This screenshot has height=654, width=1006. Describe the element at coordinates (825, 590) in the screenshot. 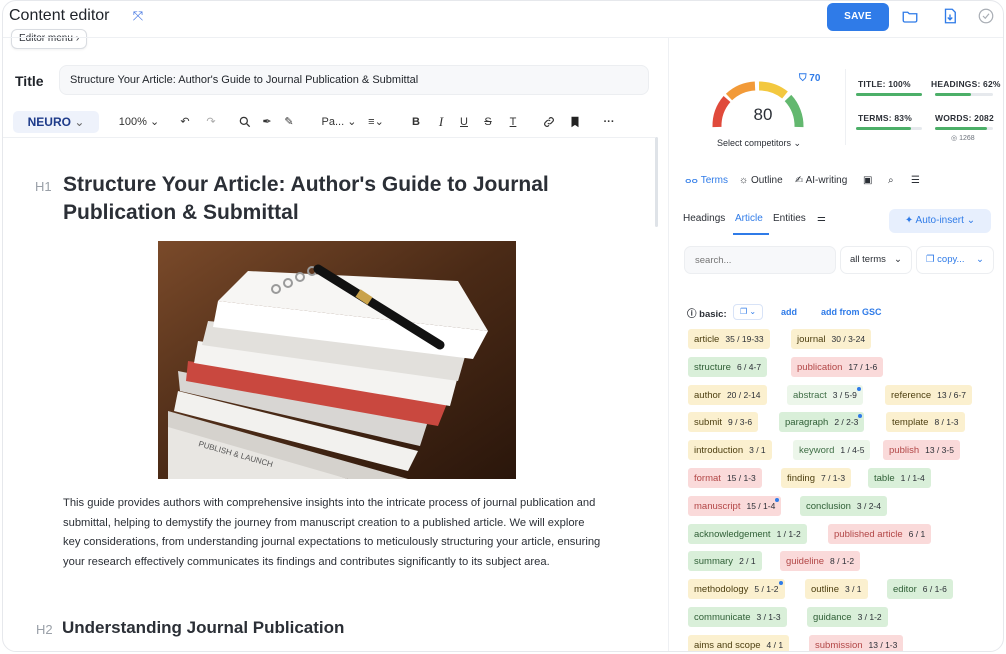

I see `term-chip-label: outline` at that location.